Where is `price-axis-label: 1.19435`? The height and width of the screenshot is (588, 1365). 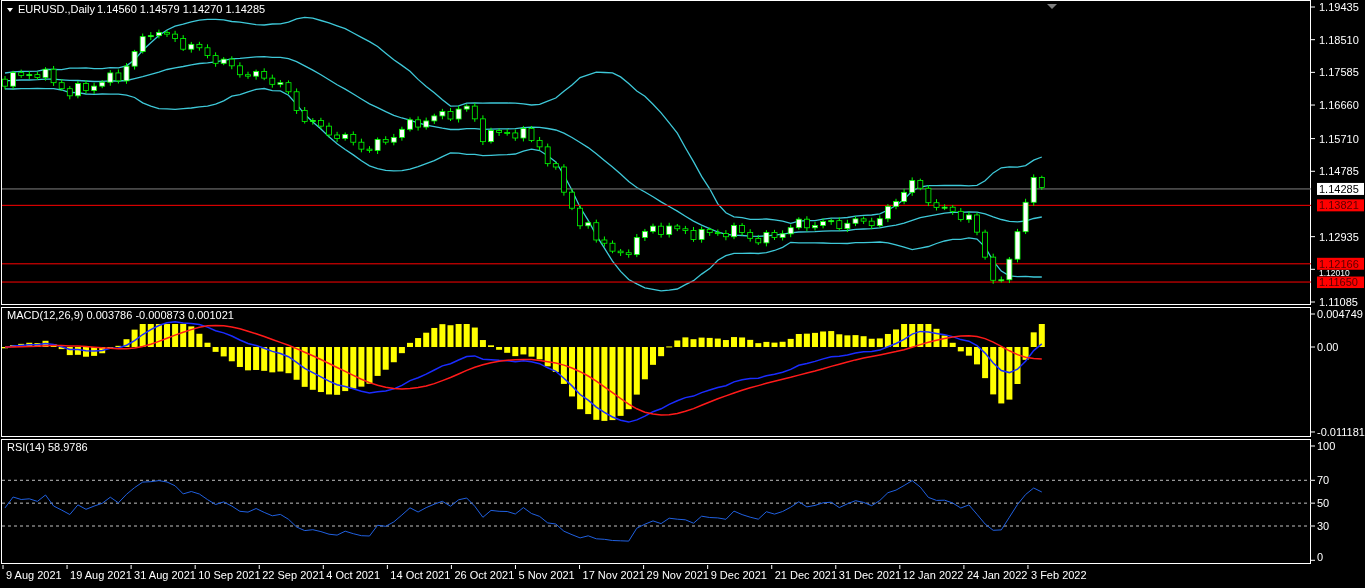 price-axis-label: 1.19435 is located at coordinates (1334, 7).